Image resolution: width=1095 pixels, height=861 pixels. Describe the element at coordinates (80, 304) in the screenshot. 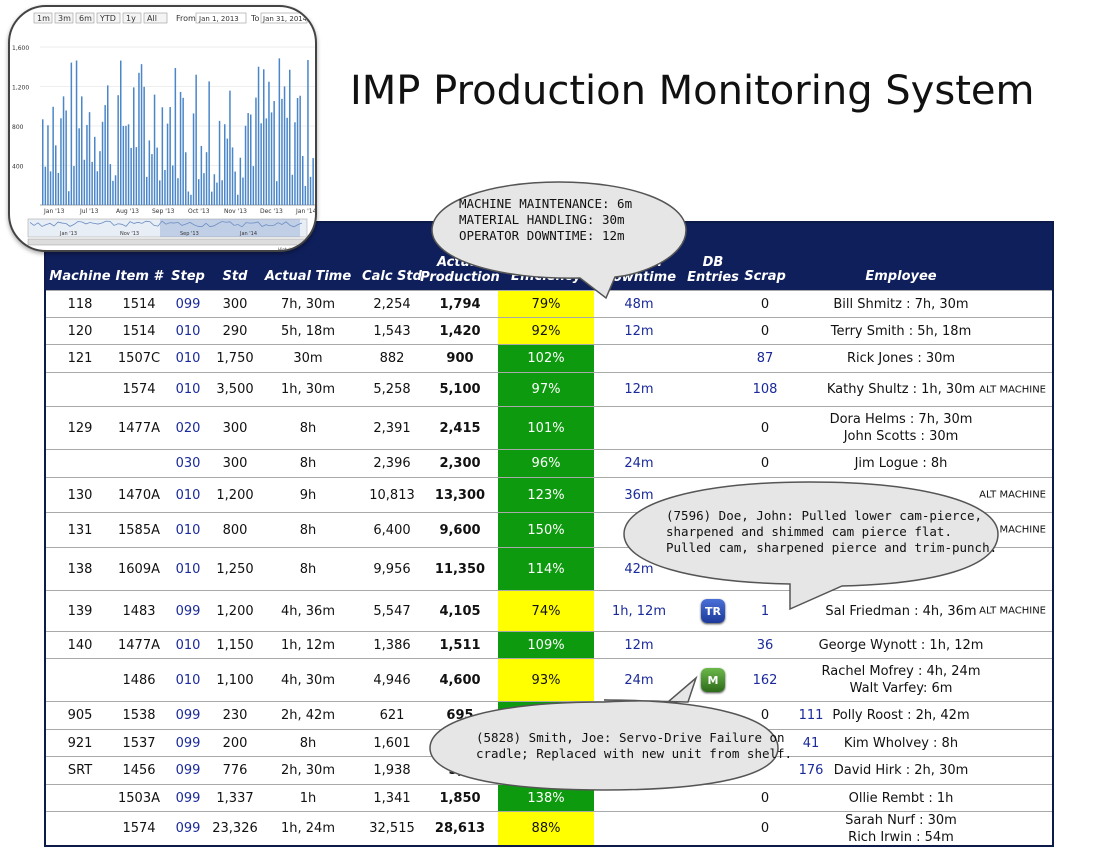

I see `cell-machine: 118` at that location.